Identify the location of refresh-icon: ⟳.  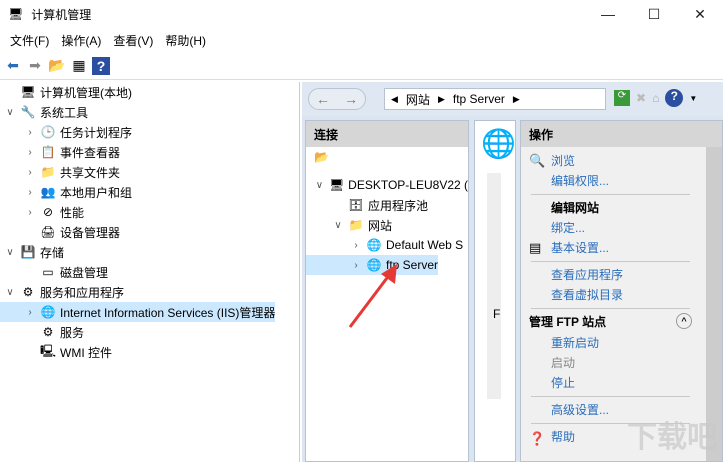
(622, 98).